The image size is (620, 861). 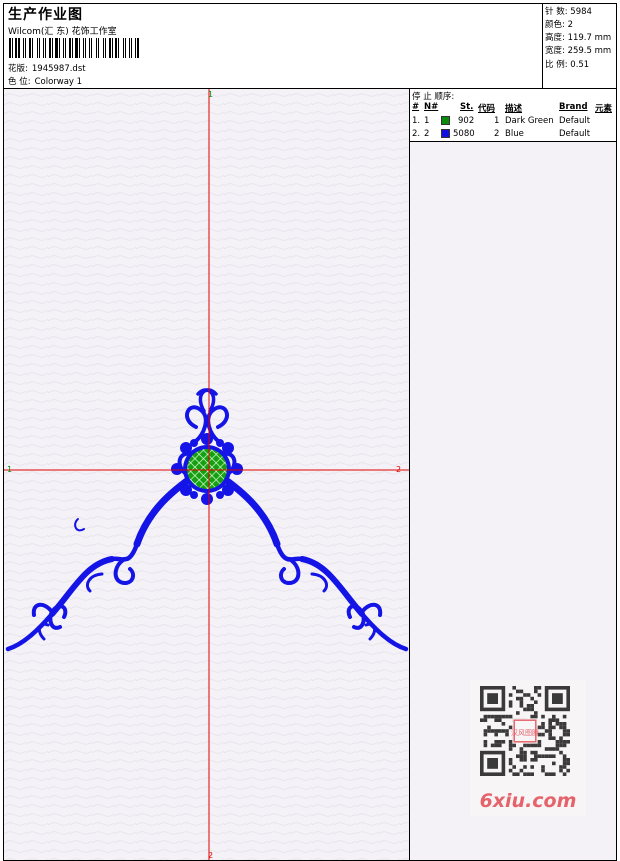 I want to click on stop-sequence-title: 停 止 顺序:, so click(x=433, y=97).